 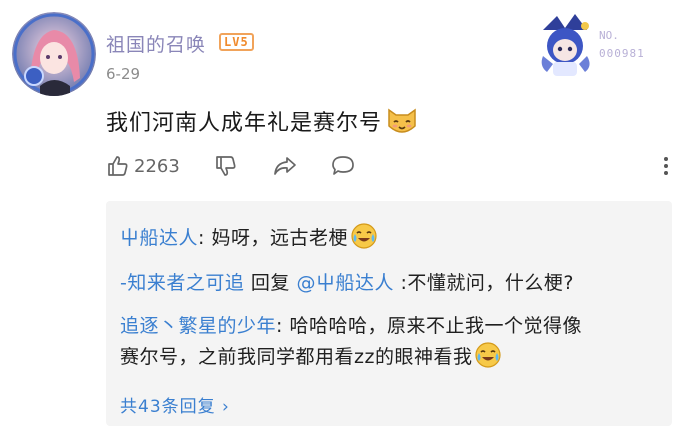 What do you see at coordinates (435, 326) in the screenshot?
I see `reply-text: 哈哈哈哈，原来不止我一个觉得像` at bounding box center [435, 326].